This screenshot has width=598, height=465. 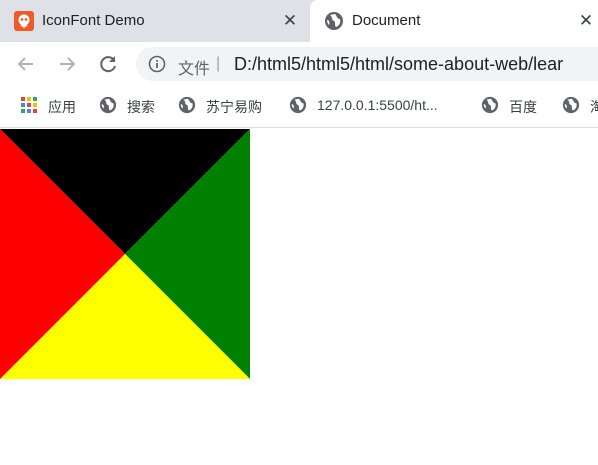 I want to click on bookmark-label: 苏宁易购, so click(x=234, y=107).